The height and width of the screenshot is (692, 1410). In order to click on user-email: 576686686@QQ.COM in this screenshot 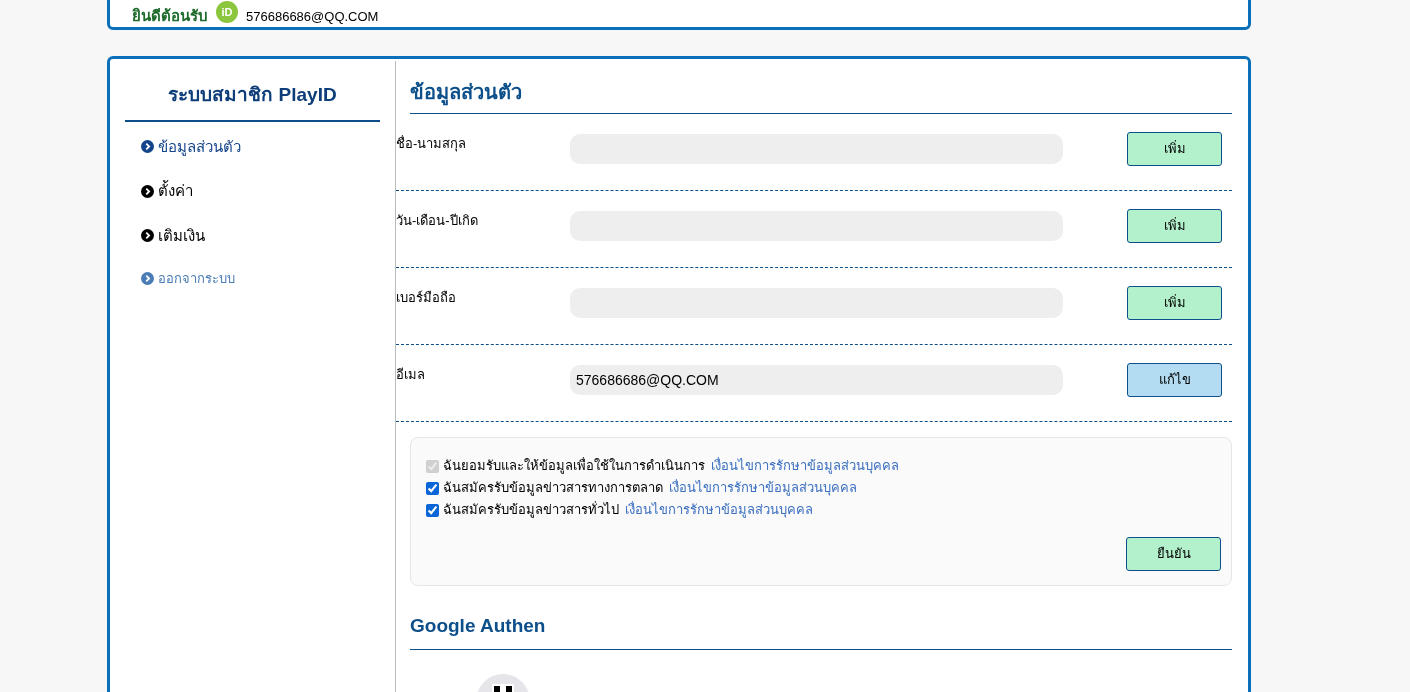, I will do `click(312, 16)`.